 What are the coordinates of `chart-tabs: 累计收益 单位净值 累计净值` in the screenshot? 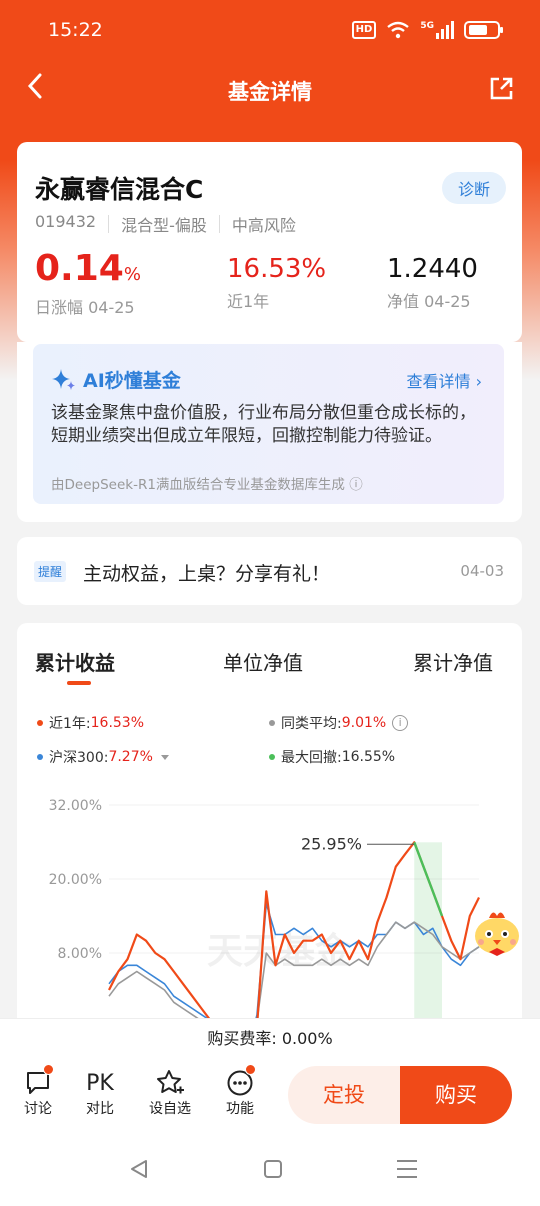 It's located at (269, 670).